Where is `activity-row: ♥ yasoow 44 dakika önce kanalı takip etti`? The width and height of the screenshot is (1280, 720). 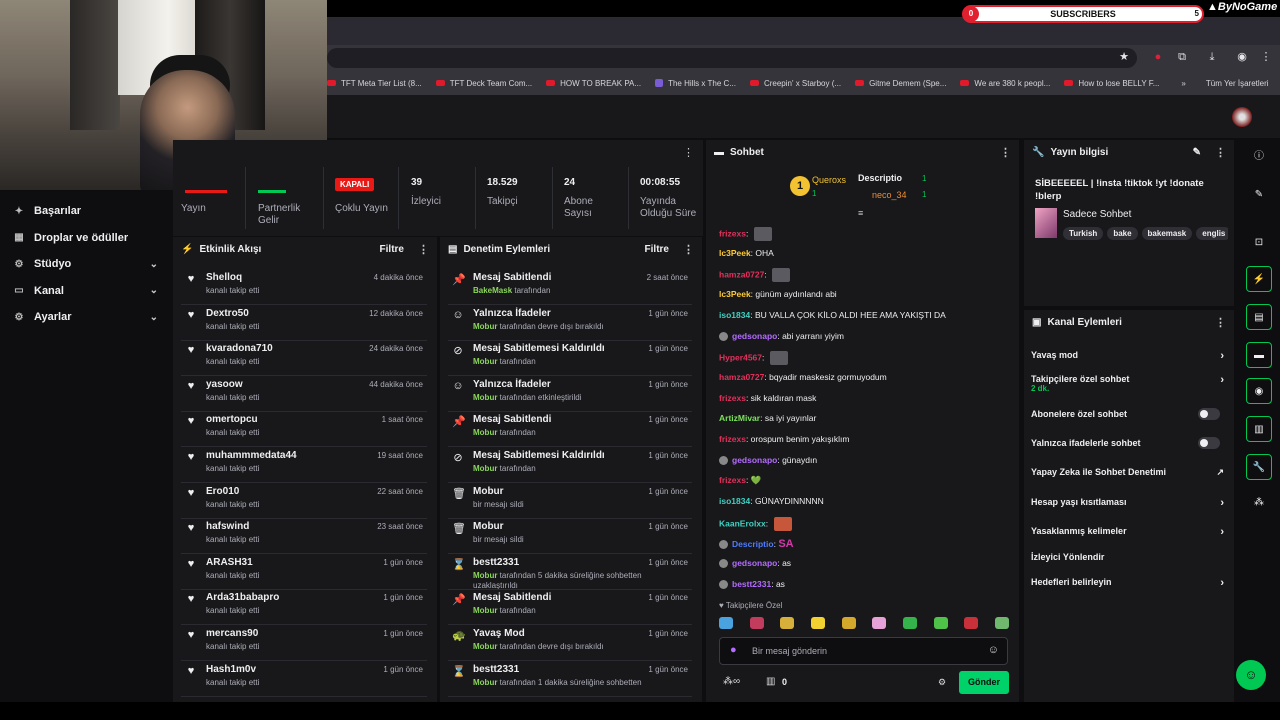 activity-row: ♥ yasoow 44 dakika önce kanalı takip etti is located at coordinates (304, 394).